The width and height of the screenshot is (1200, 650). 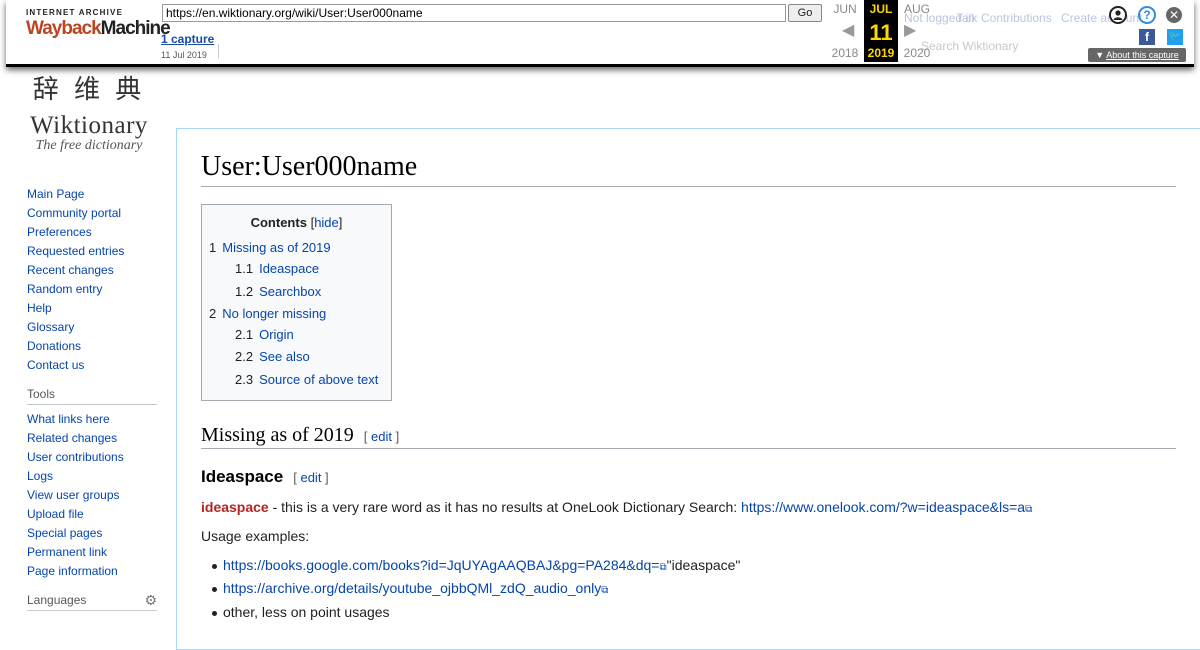 What do you see at coordinates (381, 436) in the screenshot?
I see `edit-section-link: edit` at bounding box center [381, 436].